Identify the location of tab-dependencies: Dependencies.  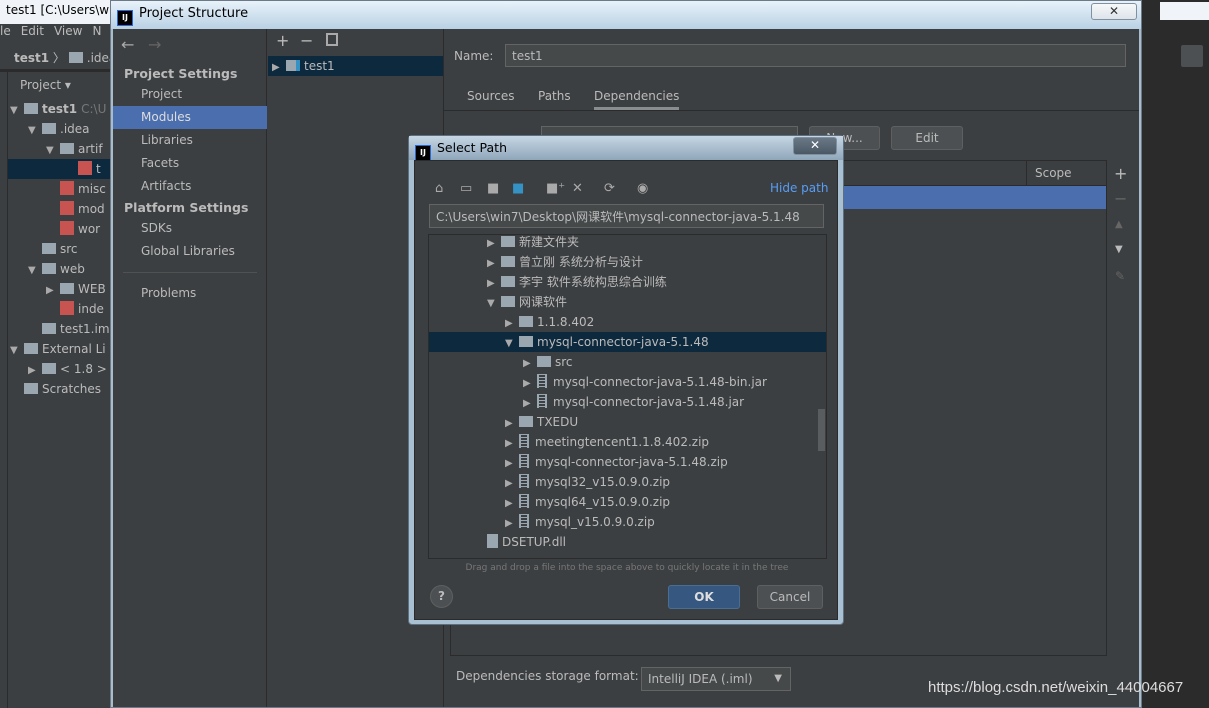
(637, 99).